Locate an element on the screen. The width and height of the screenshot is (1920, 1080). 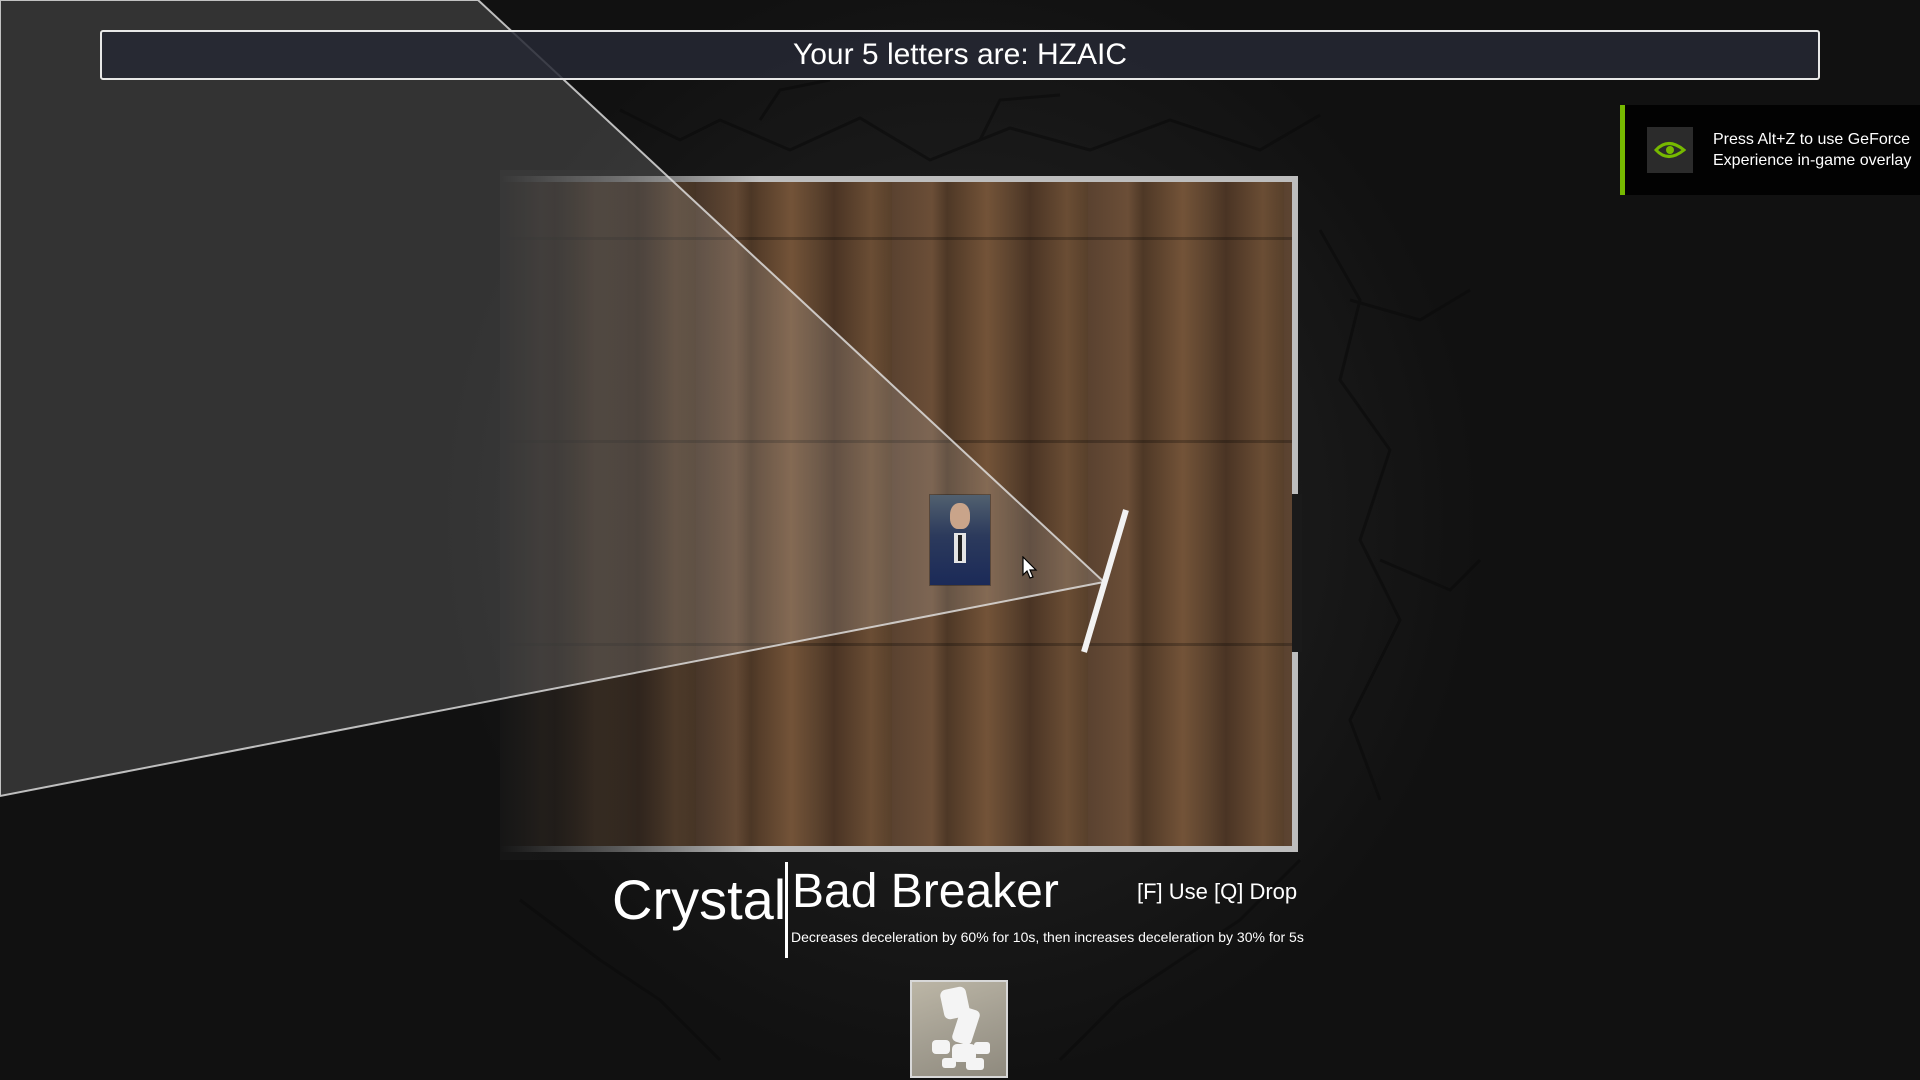
mouse-cursor-icon is located at coordinates (1030, 567).